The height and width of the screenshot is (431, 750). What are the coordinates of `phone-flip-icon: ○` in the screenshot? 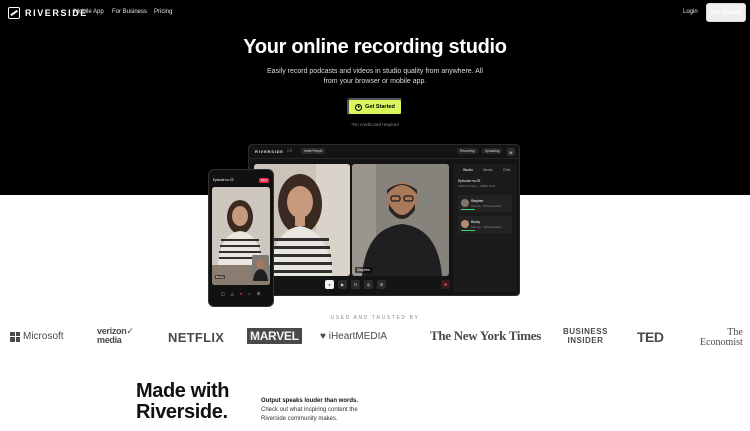 It's located at (249, 293).